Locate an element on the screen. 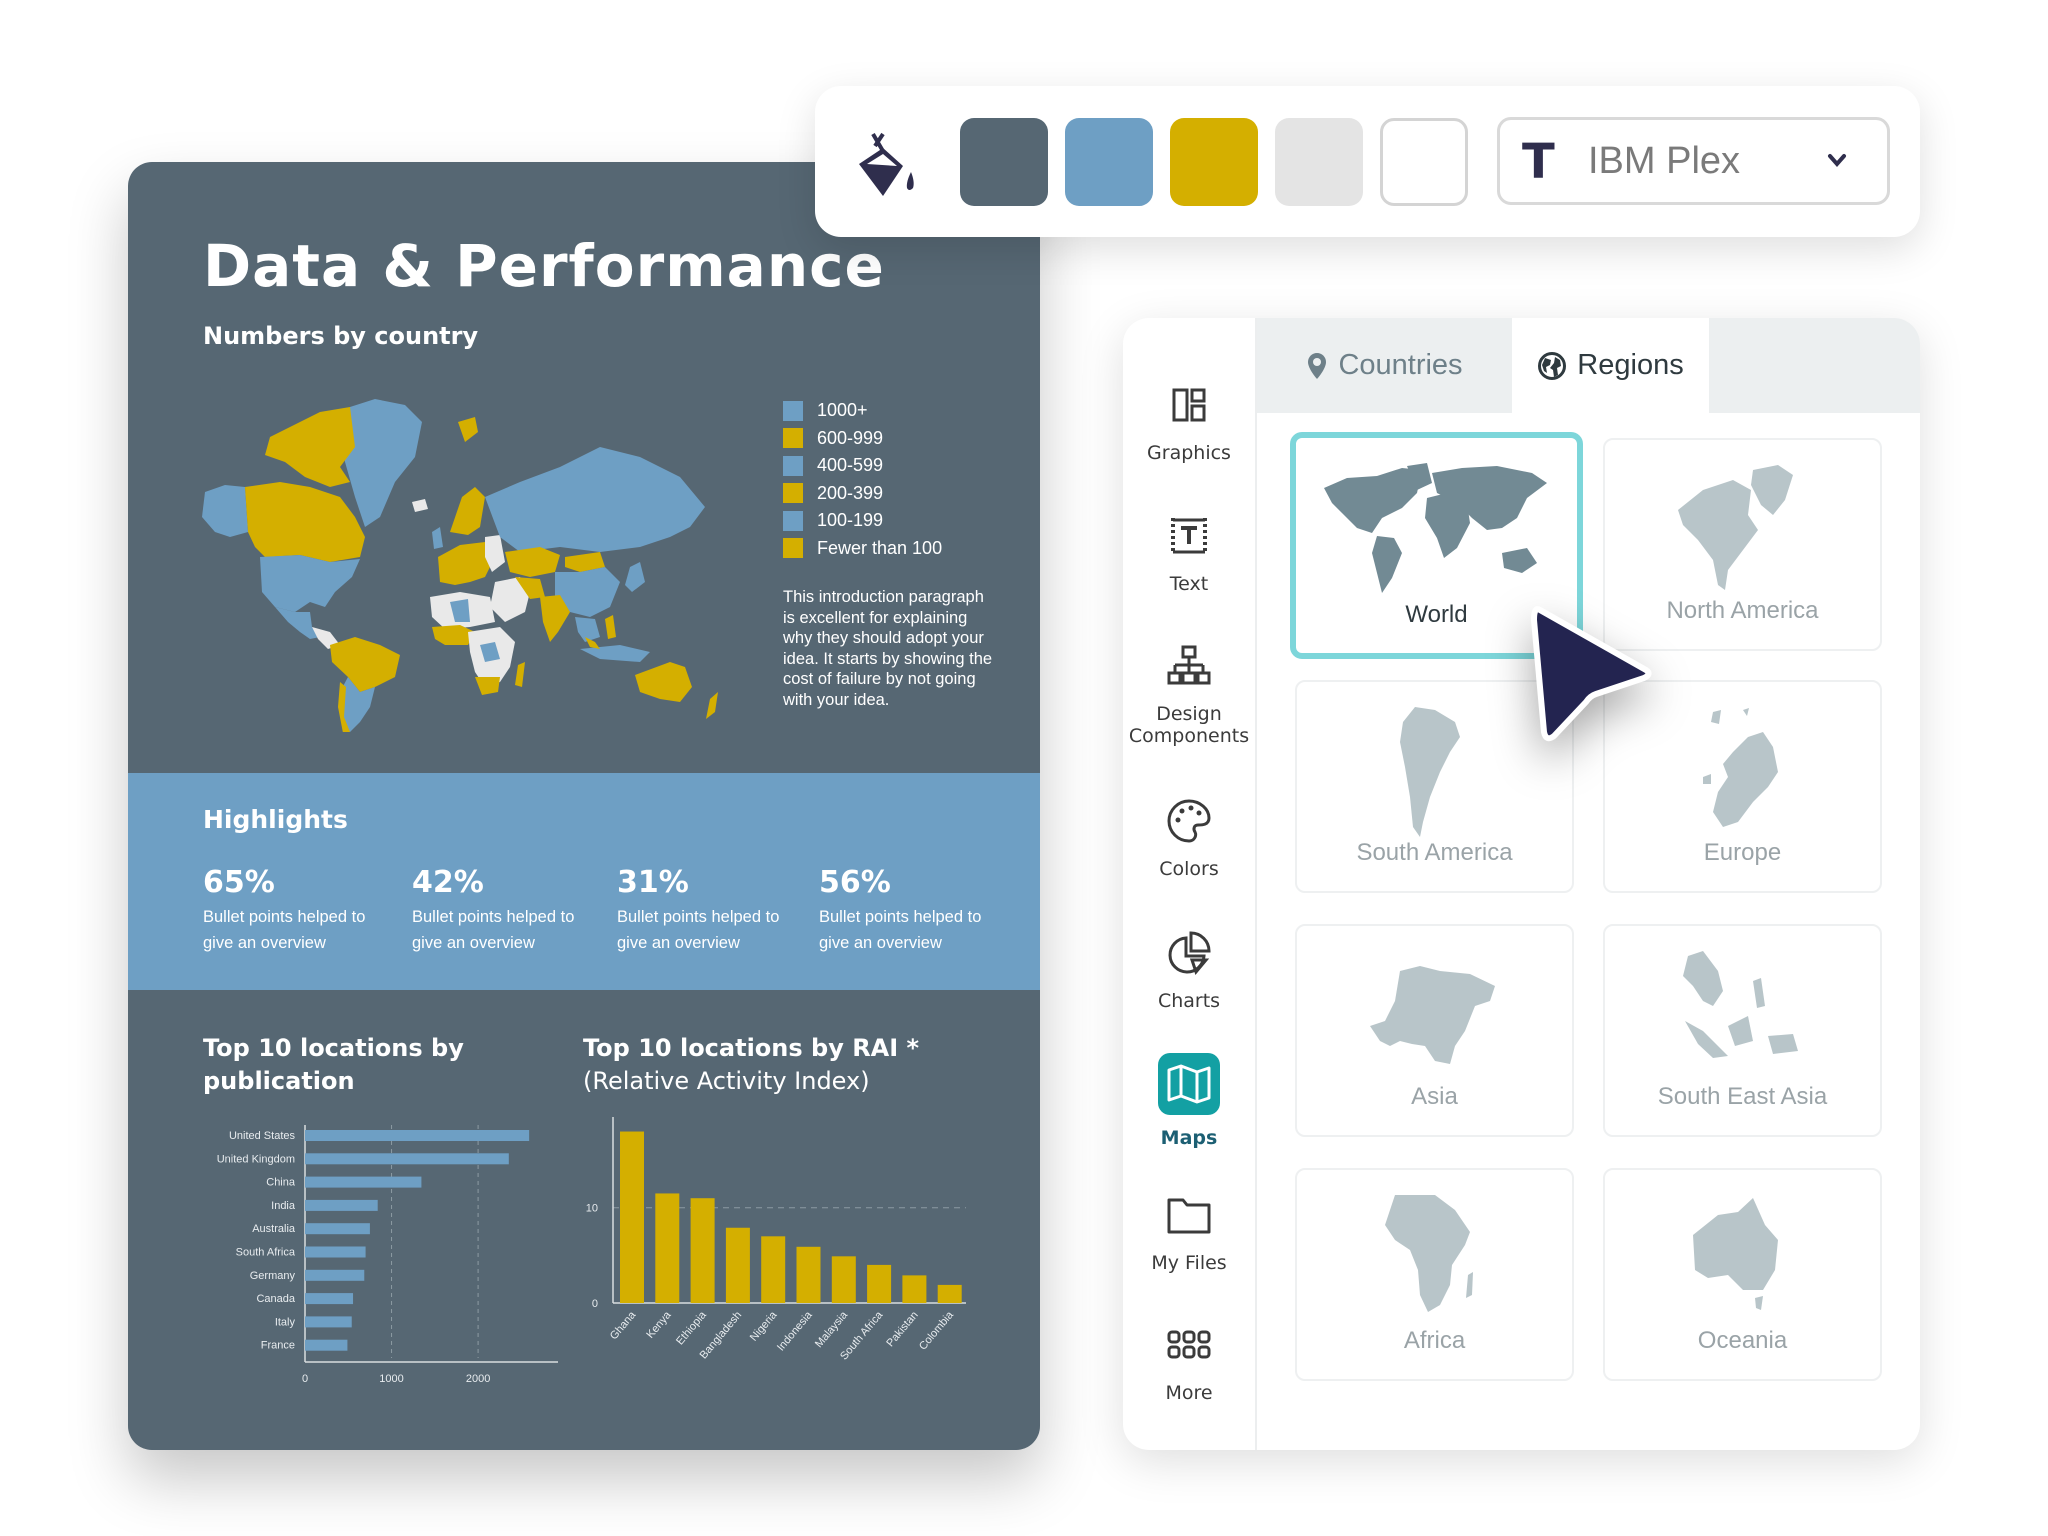 The height and width of the screenshot is (1536, 2048). grid-icon is located at coordinates (1189, 1345).